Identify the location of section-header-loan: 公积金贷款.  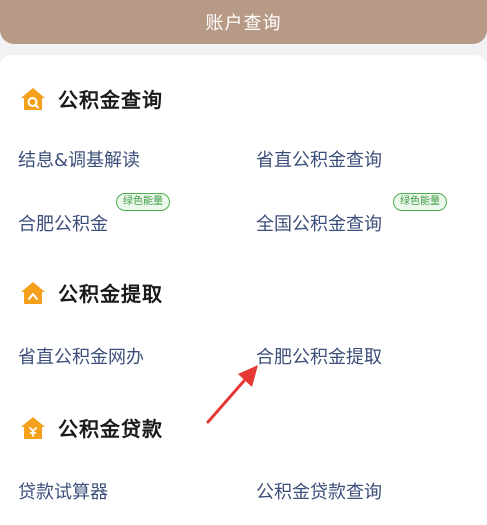
(91, 427).